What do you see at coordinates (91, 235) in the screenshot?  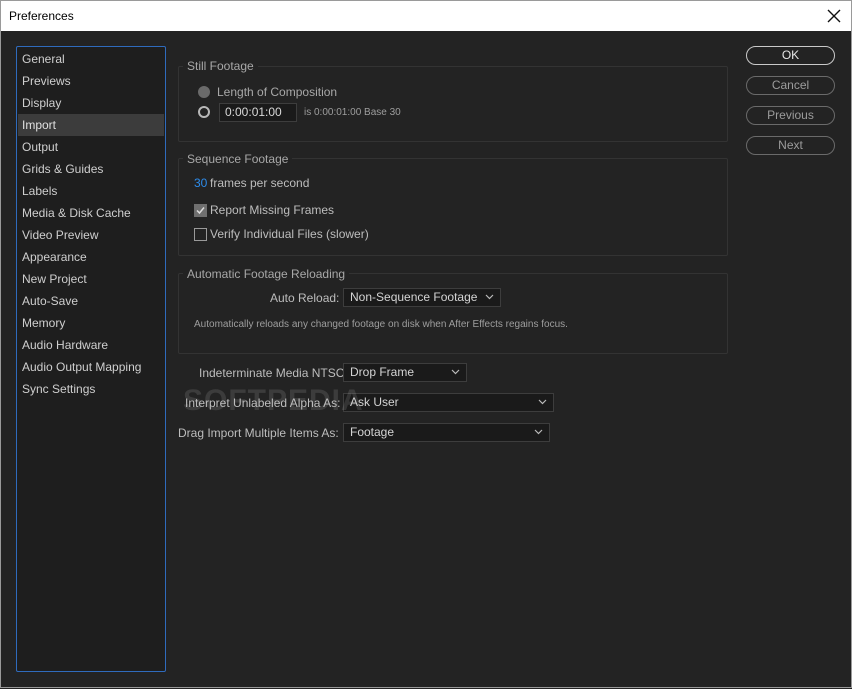 I see `sidebar-item-video-preview: Video Preview` at bounding box center [91, 235].